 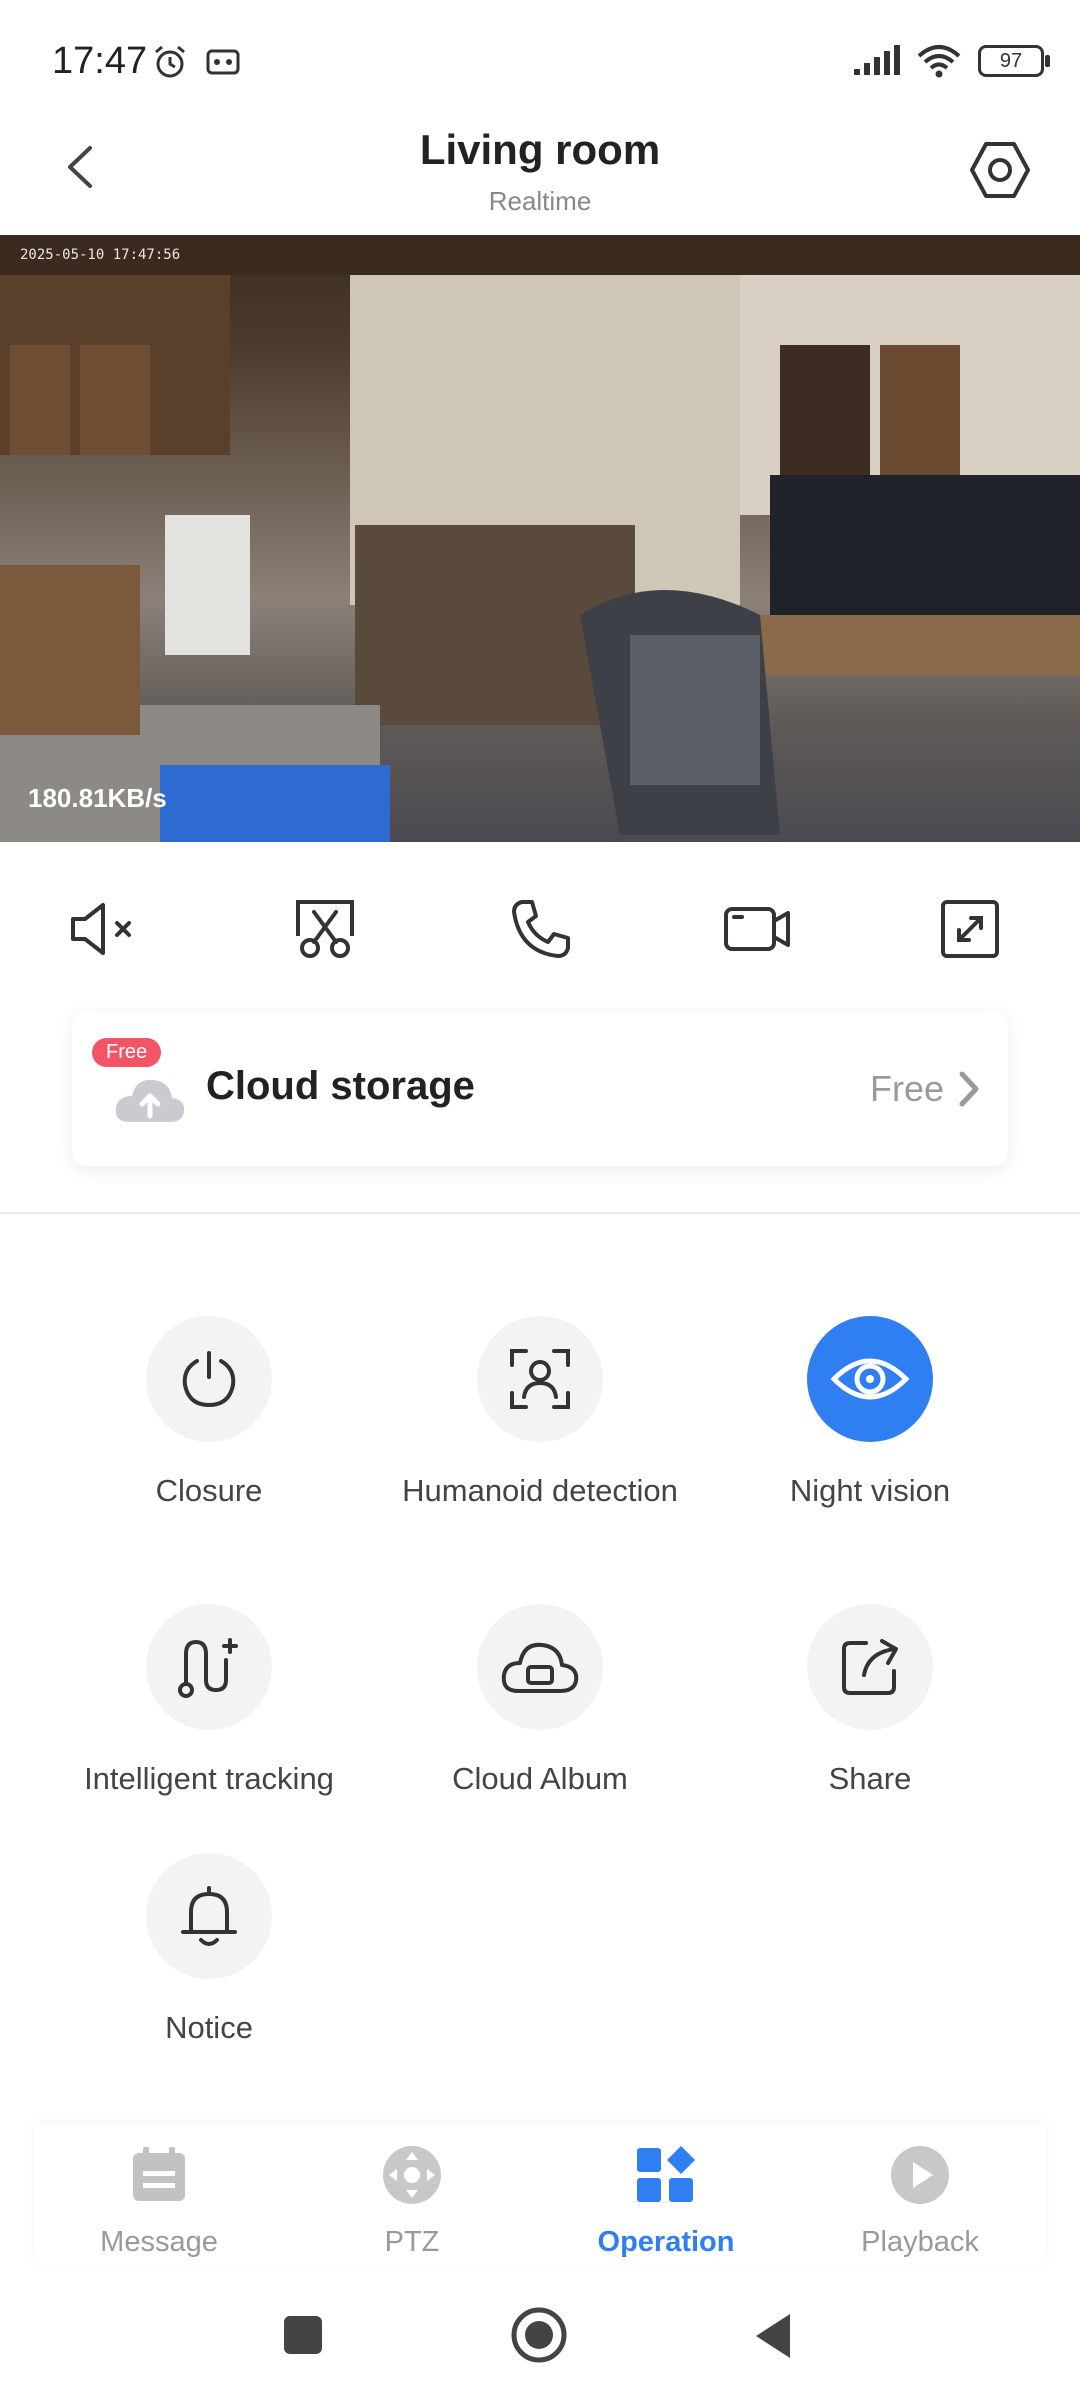 I want to click on op-humanoid-detection: Humanoid detection, so click(x=540, y=1413).